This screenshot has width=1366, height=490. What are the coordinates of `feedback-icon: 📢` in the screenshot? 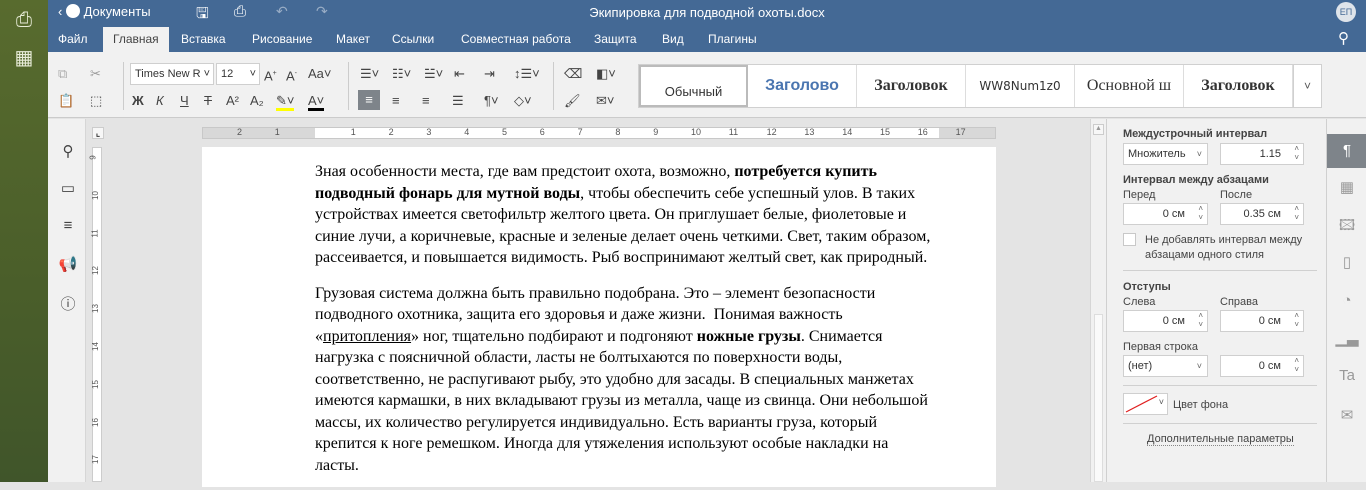 It's located at (68, 265).